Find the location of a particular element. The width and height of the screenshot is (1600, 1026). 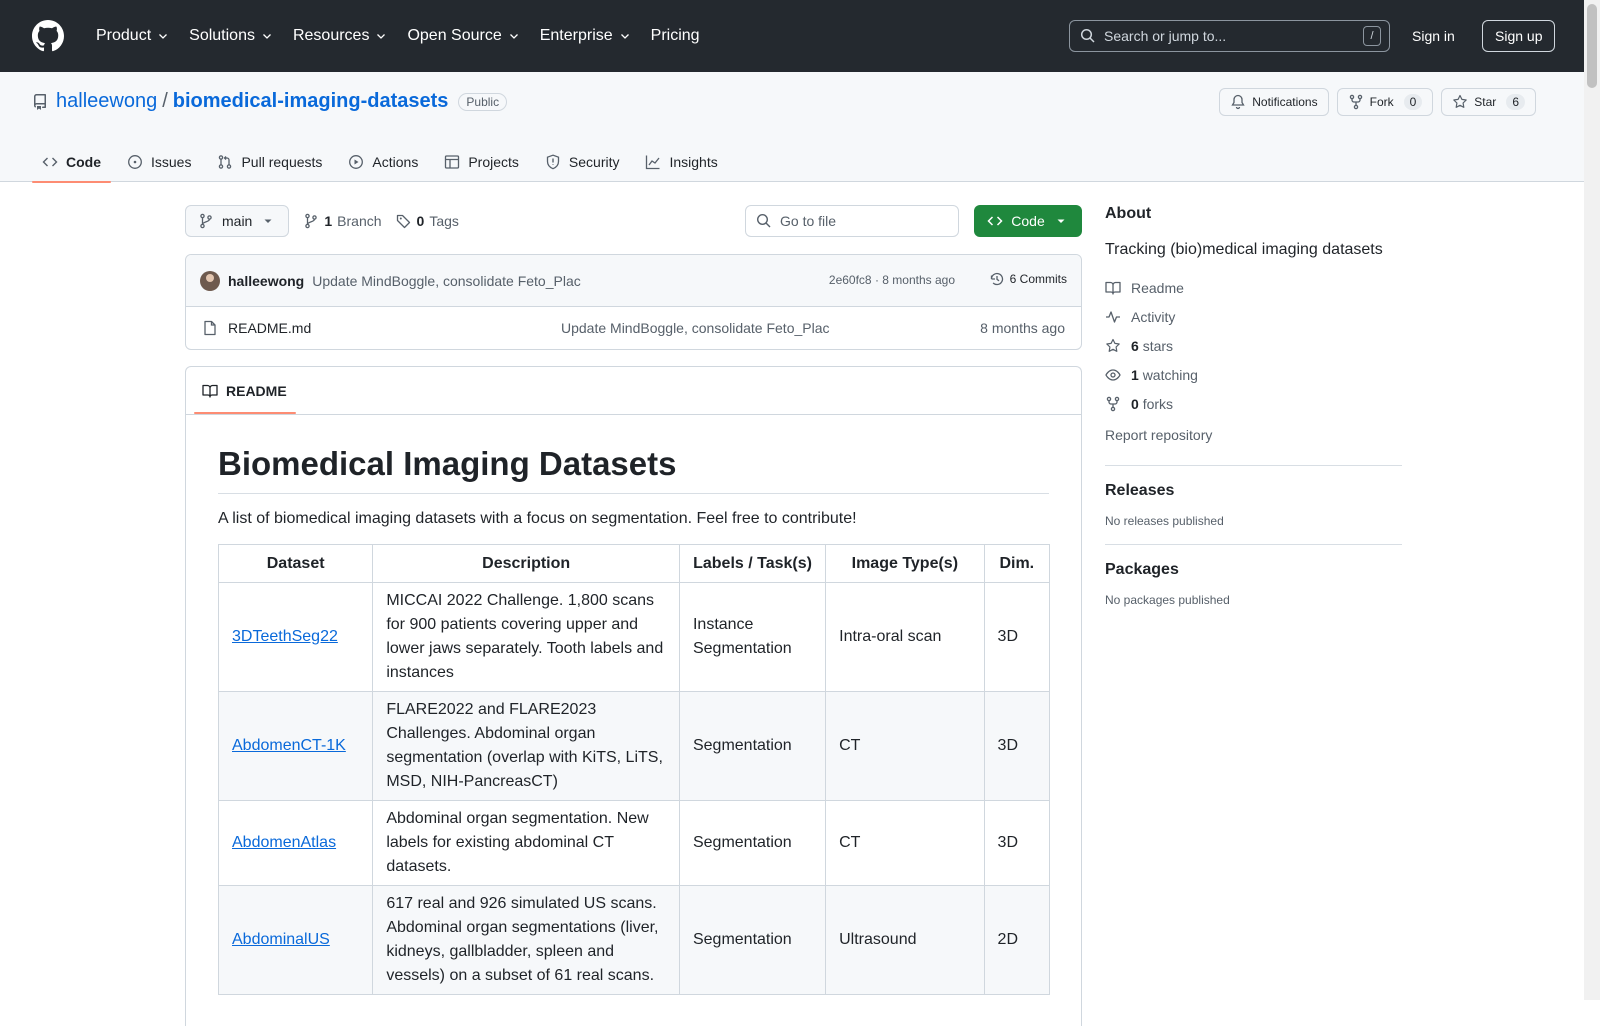

packages-heading: Packages is located at coordinates (1253, 570).